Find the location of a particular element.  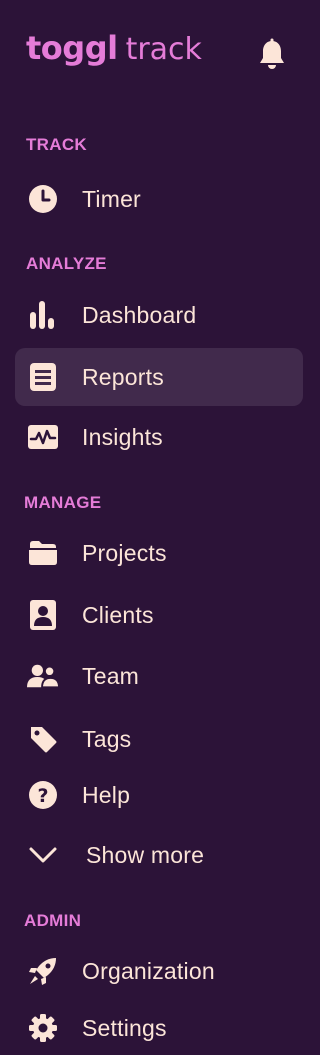

nav-item-timer: Timer is located at coordinates (159, 199).